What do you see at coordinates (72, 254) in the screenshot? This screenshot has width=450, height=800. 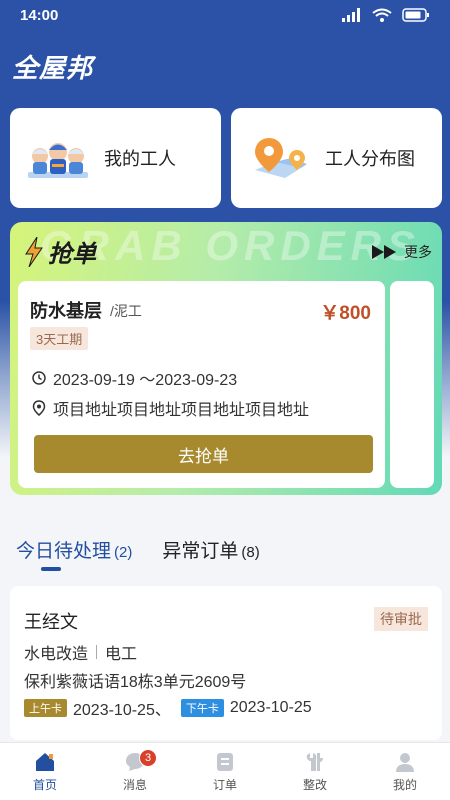 I see `grab-title-text: 抢单` at bounding box center [72, 254].